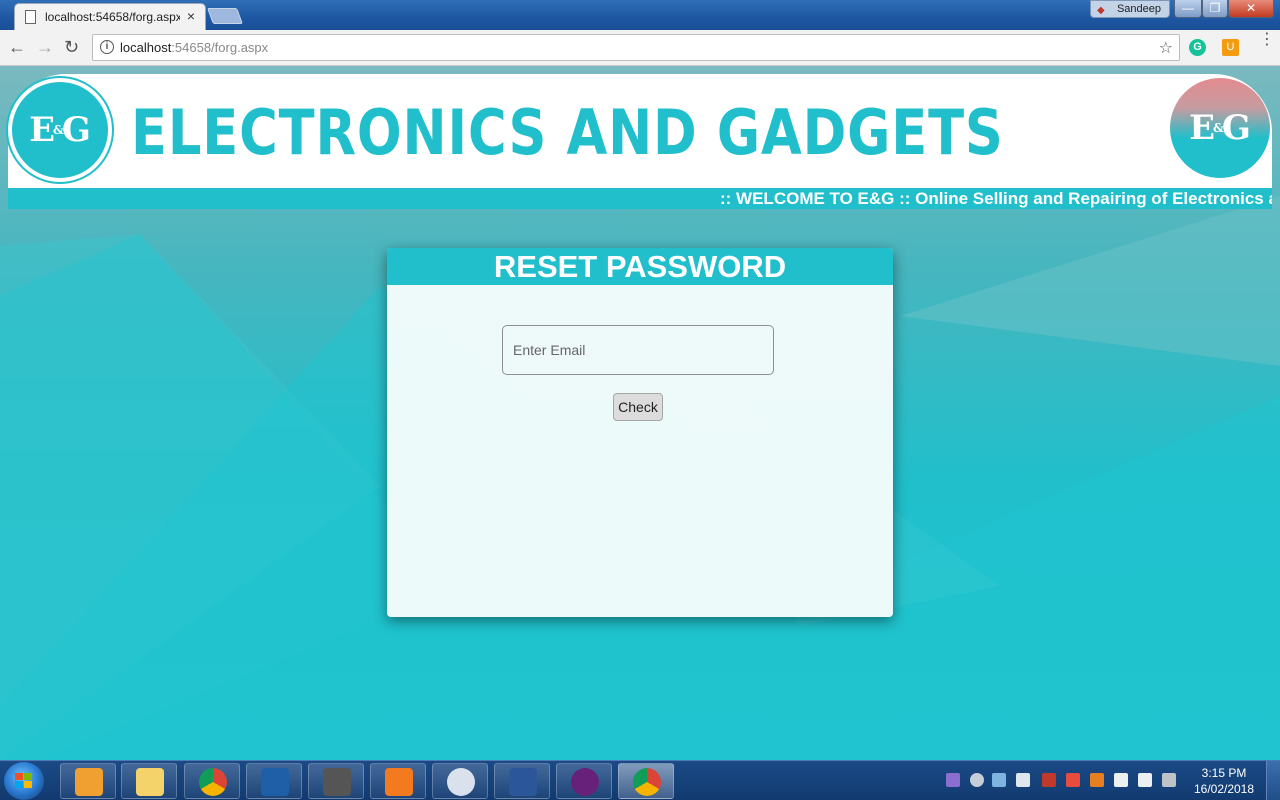 The width and height of the screenshot is (1280, 800). I want to click on tab-title: localhost:54658/forg.aspx, so click(112, 17).